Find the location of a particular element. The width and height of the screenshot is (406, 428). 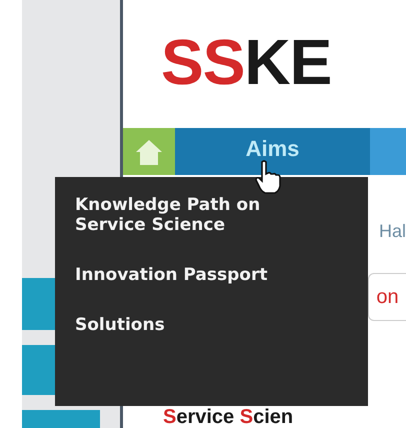

home-button is located at coordinates (149, 151).